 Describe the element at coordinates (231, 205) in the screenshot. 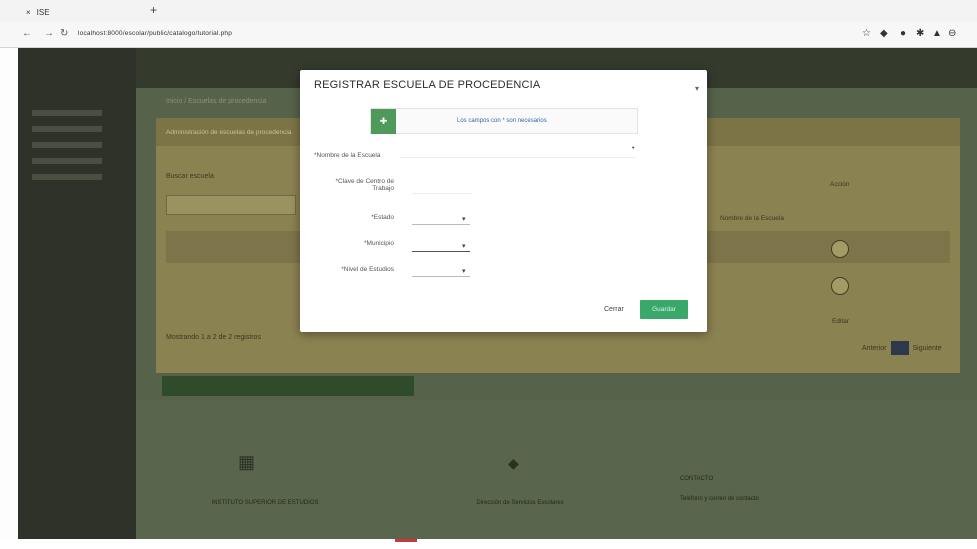

I see `search-input` at that location.